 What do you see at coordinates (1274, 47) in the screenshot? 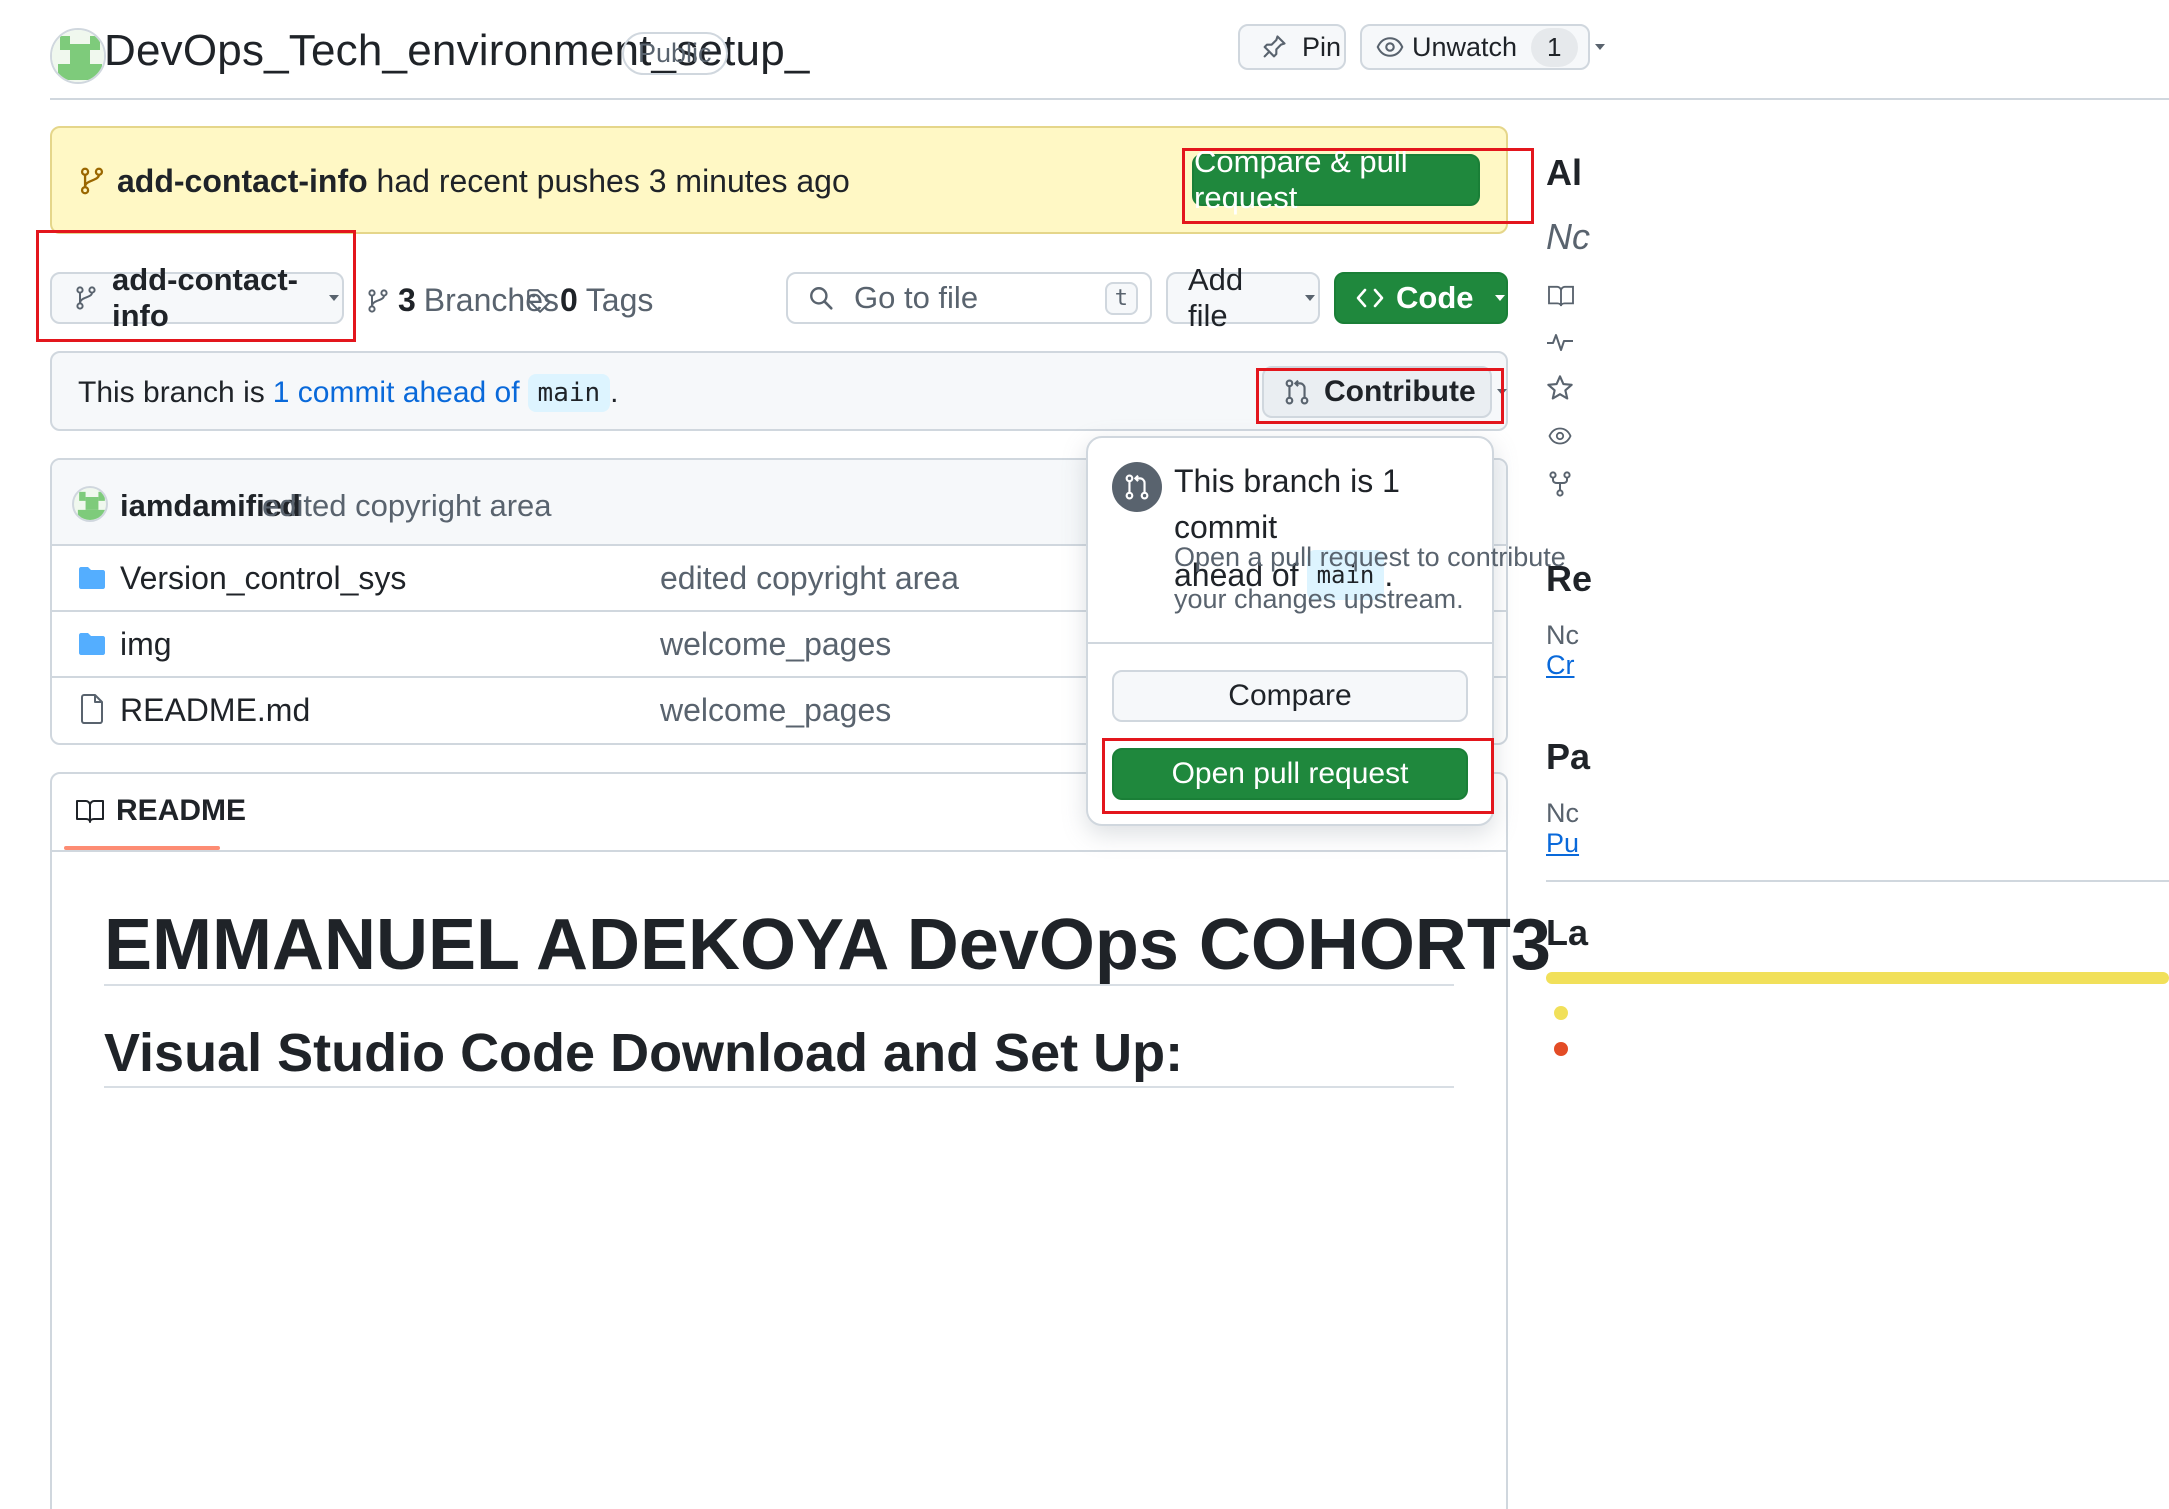
I see `pin-icon` at bounding box center [1274, 47].